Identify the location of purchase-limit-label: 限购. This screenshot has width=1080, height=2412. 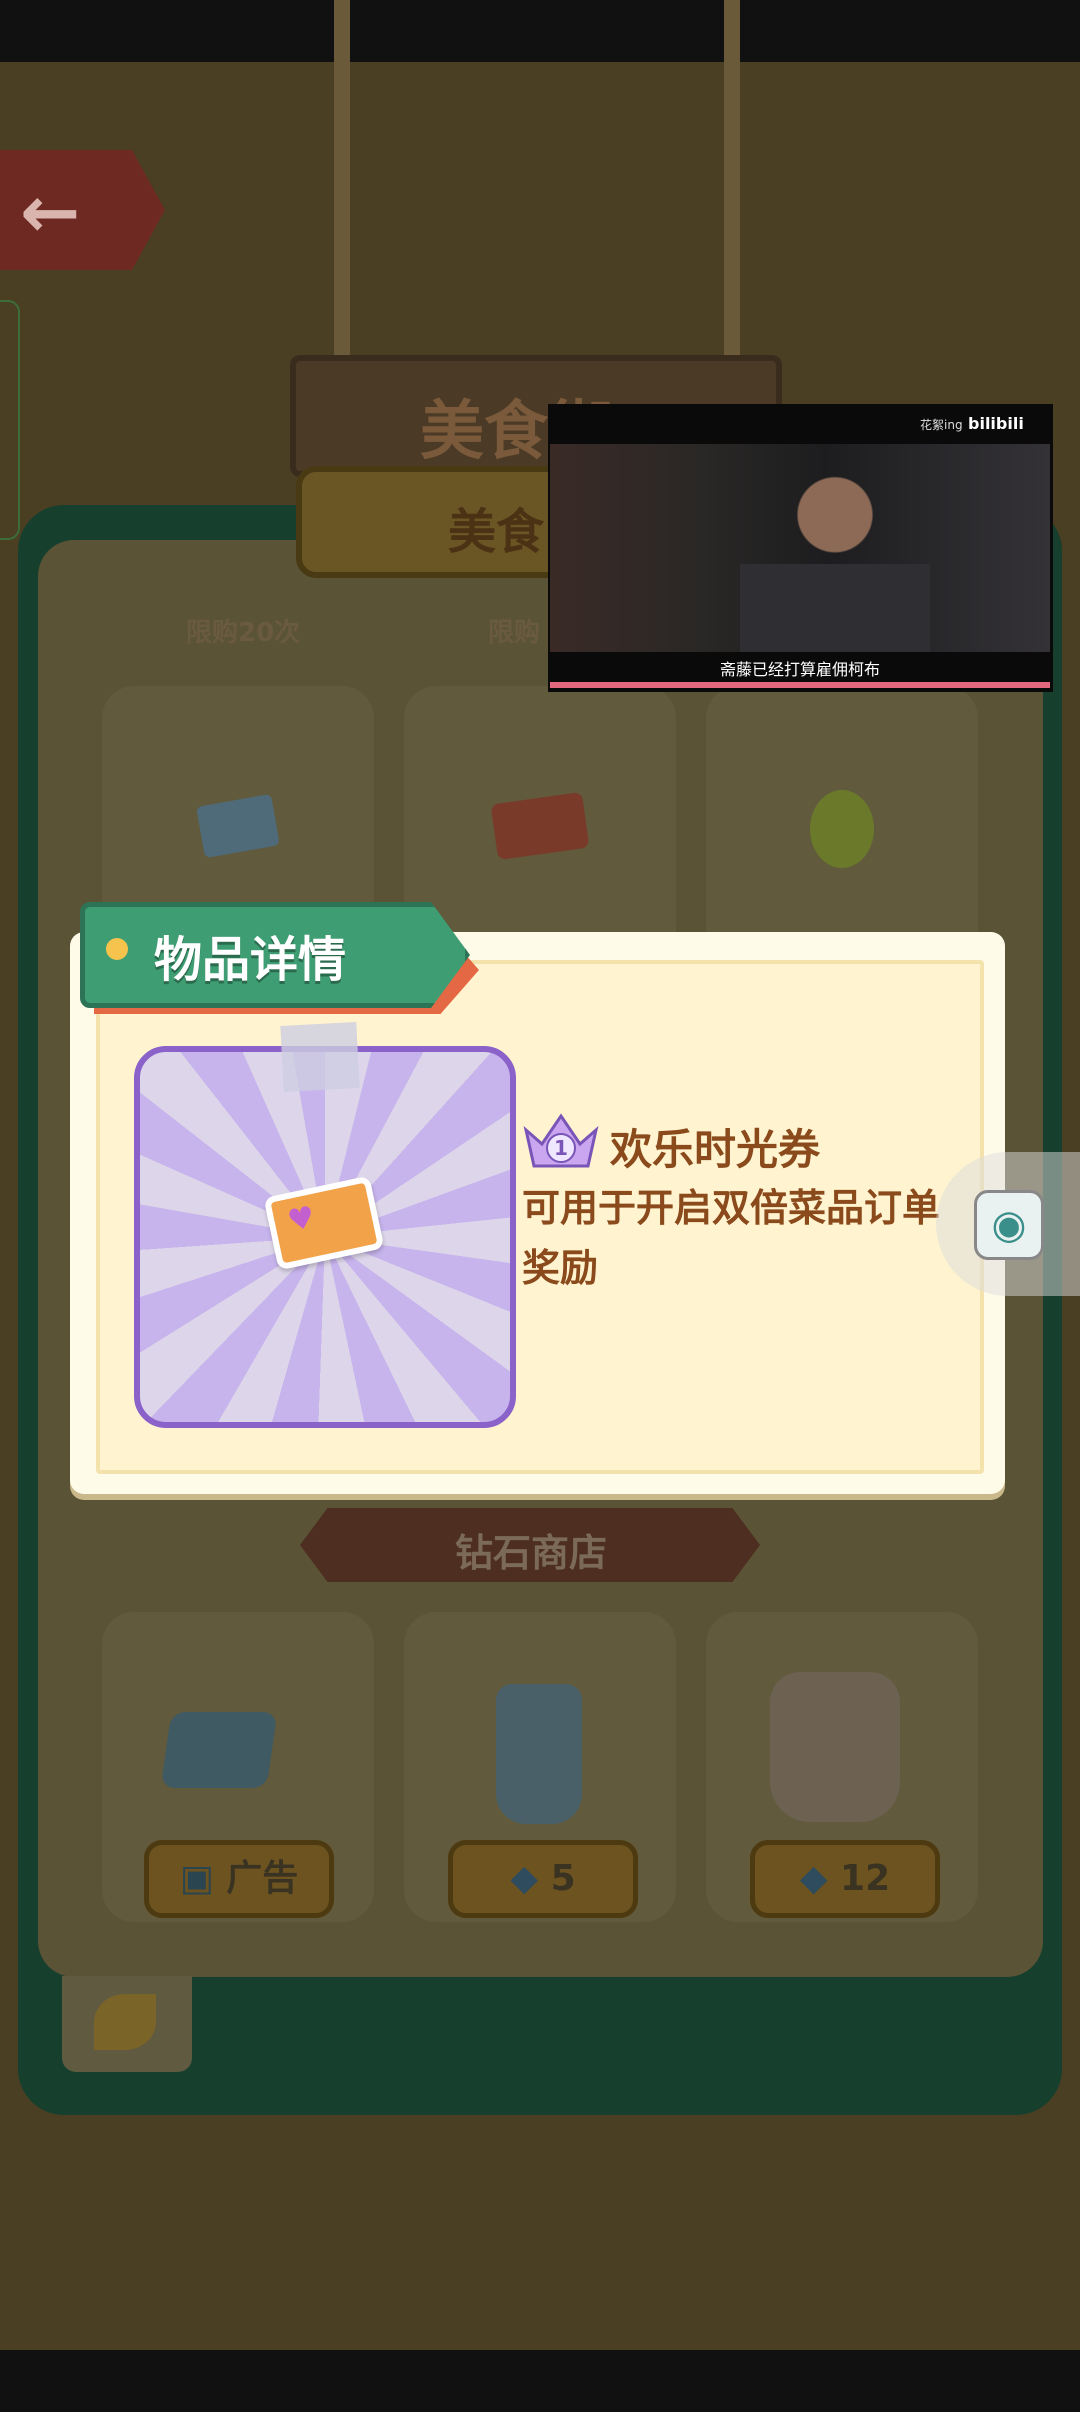
(514, 633).